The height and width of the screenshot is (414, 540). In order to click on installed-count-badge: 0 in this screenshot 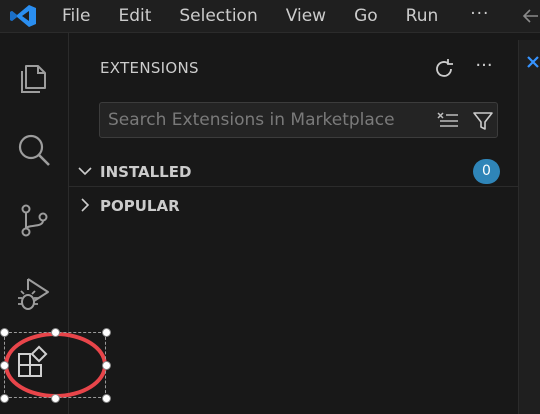, I will do `click(486, 171)`.